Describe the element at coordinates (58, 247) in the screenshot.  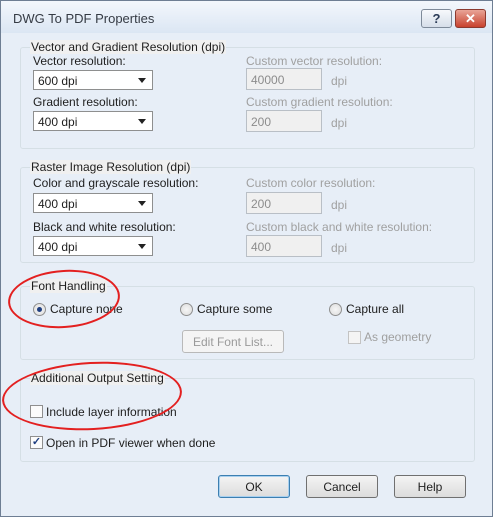
I see `bw-resolution-value: 400 dpi` at that location.